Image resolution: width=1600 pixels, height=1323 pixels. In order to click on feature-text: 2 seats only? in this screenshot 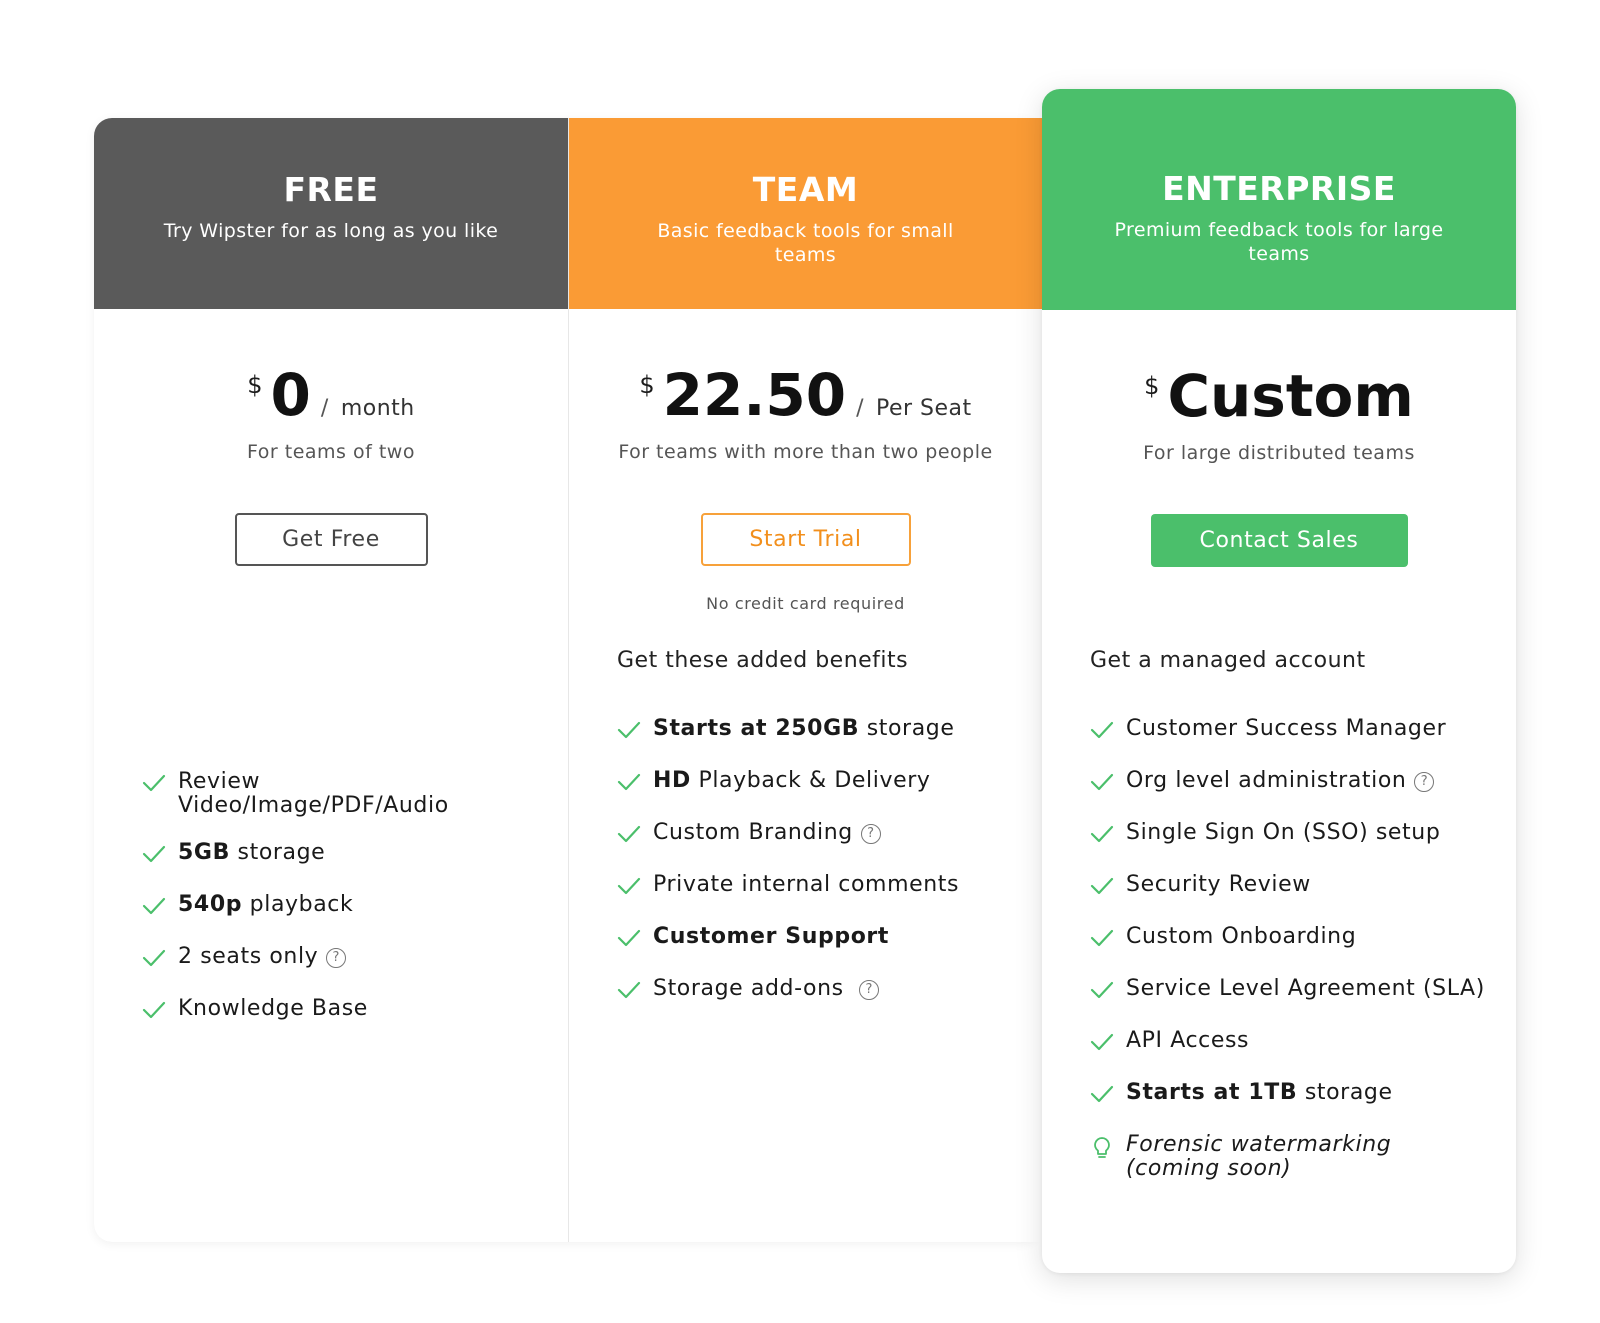, I will do `click(262, 957)`.